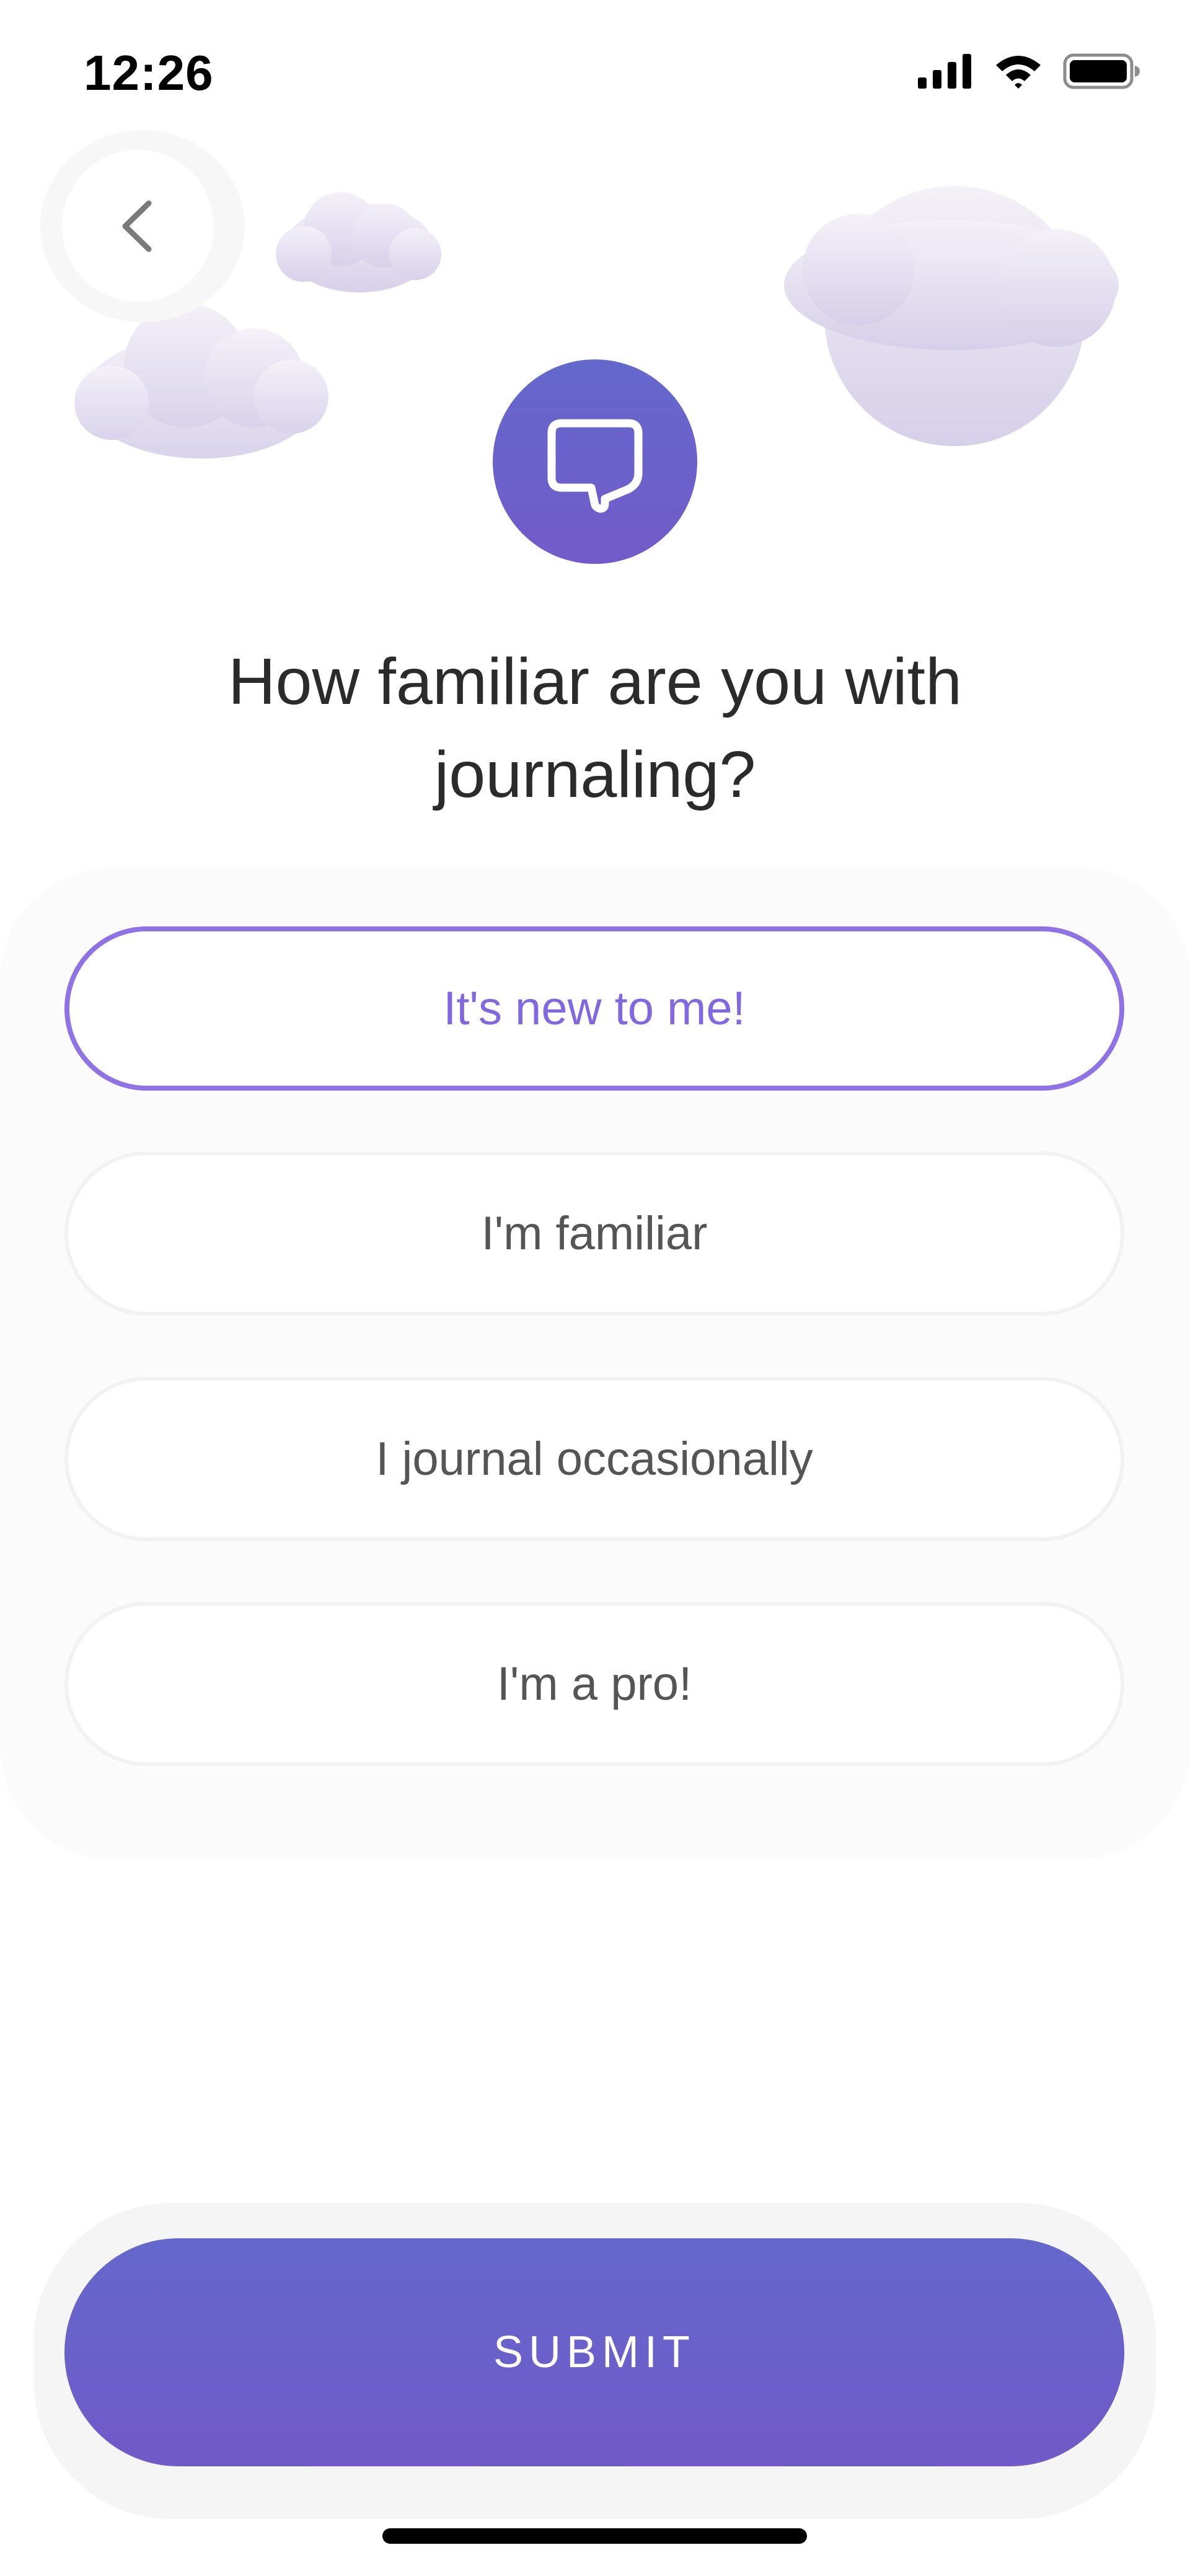 This screenshot has height=2576, width=1190. What do you see at coordinates (595, 728) in the screenshot?
I see `question-title: How familiar are you with journaling?` at bounding box center [595, 728].